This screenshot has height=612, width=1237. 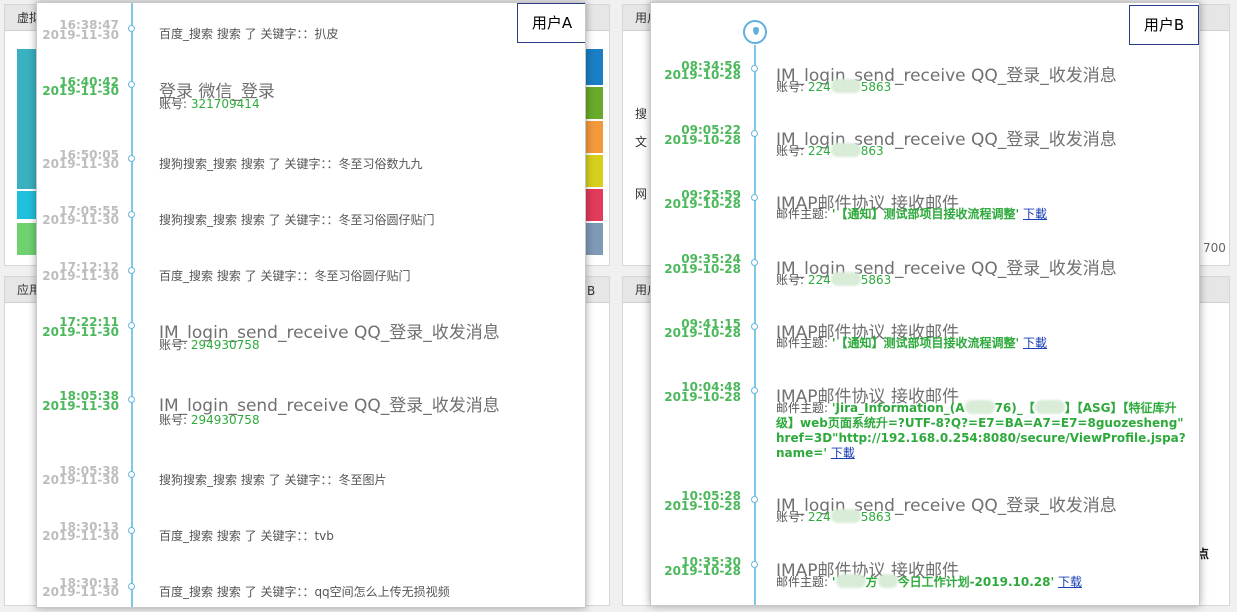 I want to click on bg-char-3: 网, so click(x=641, y=194).